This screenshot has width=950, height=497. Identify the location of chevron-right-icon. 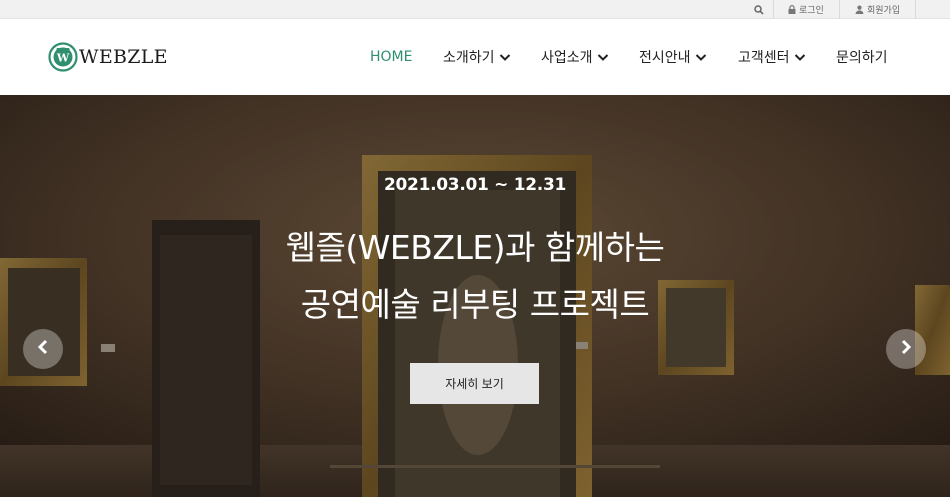
(906, 349).